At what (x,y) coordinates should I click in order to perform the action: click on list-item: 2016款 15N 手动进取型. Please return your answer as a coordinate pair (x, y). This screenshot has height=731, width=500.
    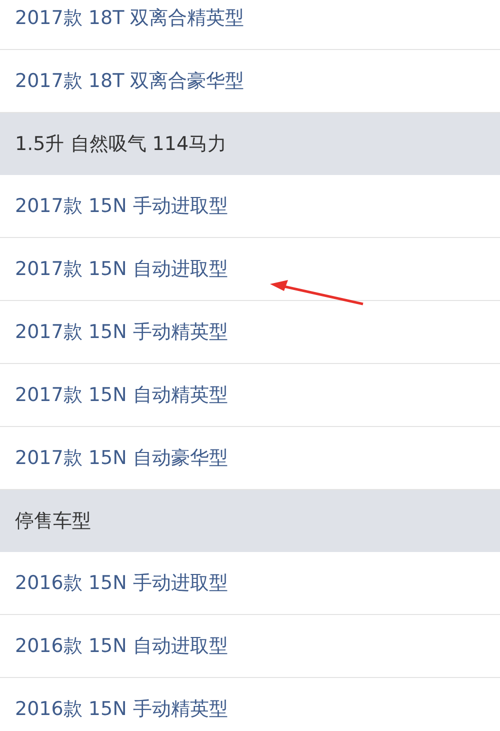
    Looking at the image, I should click on (250, 583).